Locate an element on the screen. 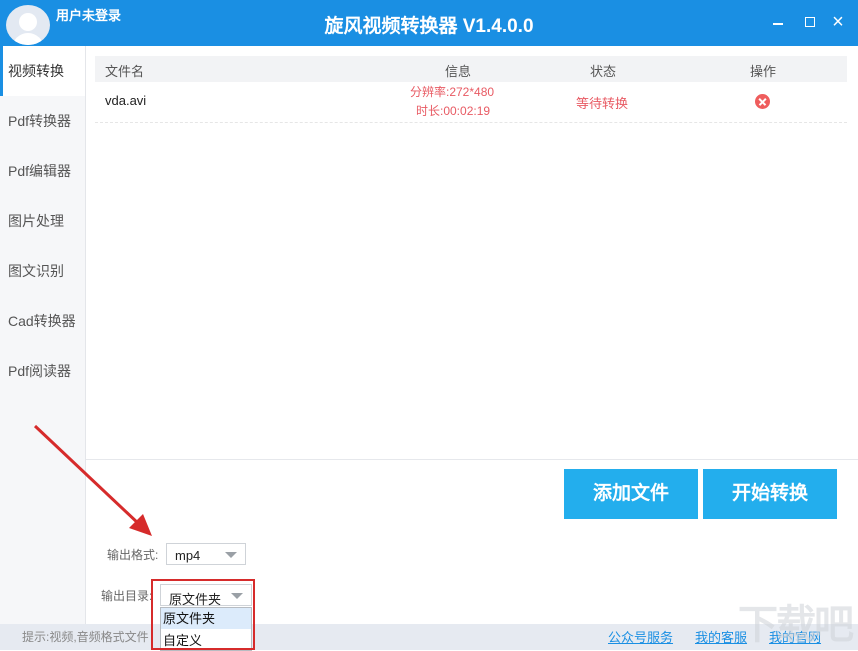 This screenshot has height=651, width=858. watermark-logo: 下载吧 is located at coordinates (796, 625).